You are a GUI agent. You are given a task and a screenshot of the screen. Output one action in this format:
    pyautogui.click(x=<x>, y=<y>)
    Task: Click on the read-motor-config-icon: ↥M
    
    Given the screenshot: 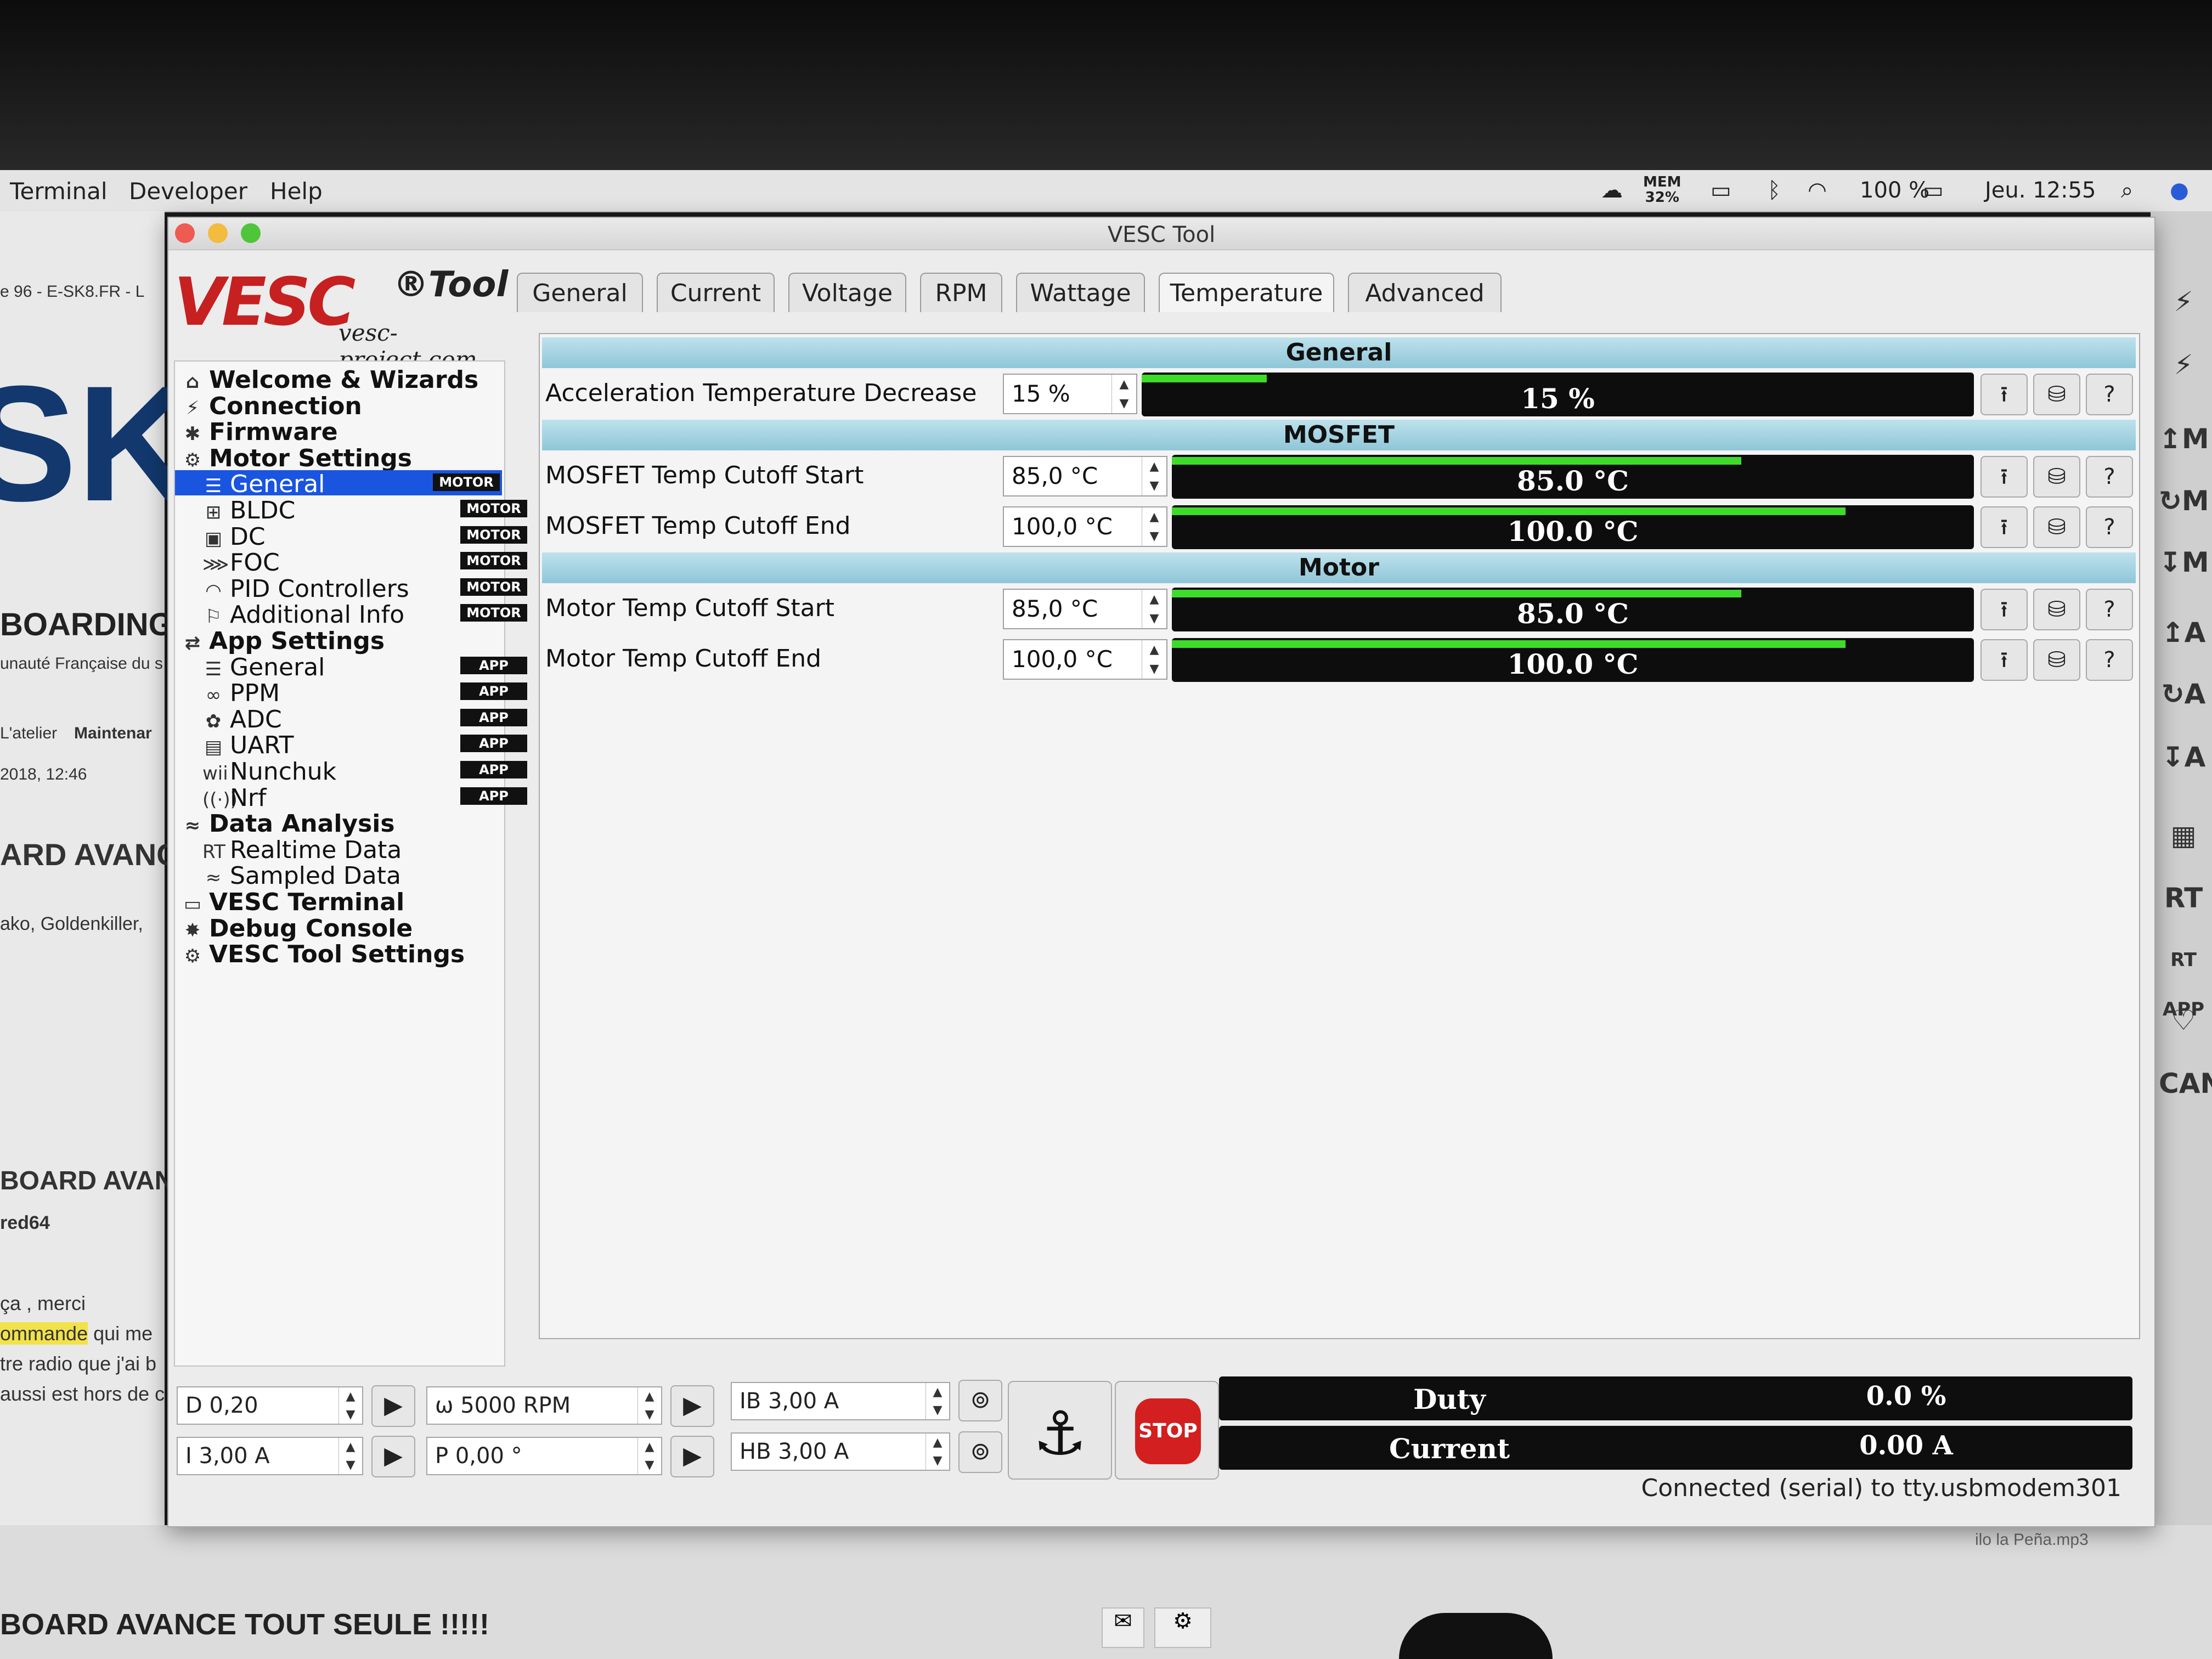 What is the action you would take?
    pyautogui.click(x=2184, y=439)
    